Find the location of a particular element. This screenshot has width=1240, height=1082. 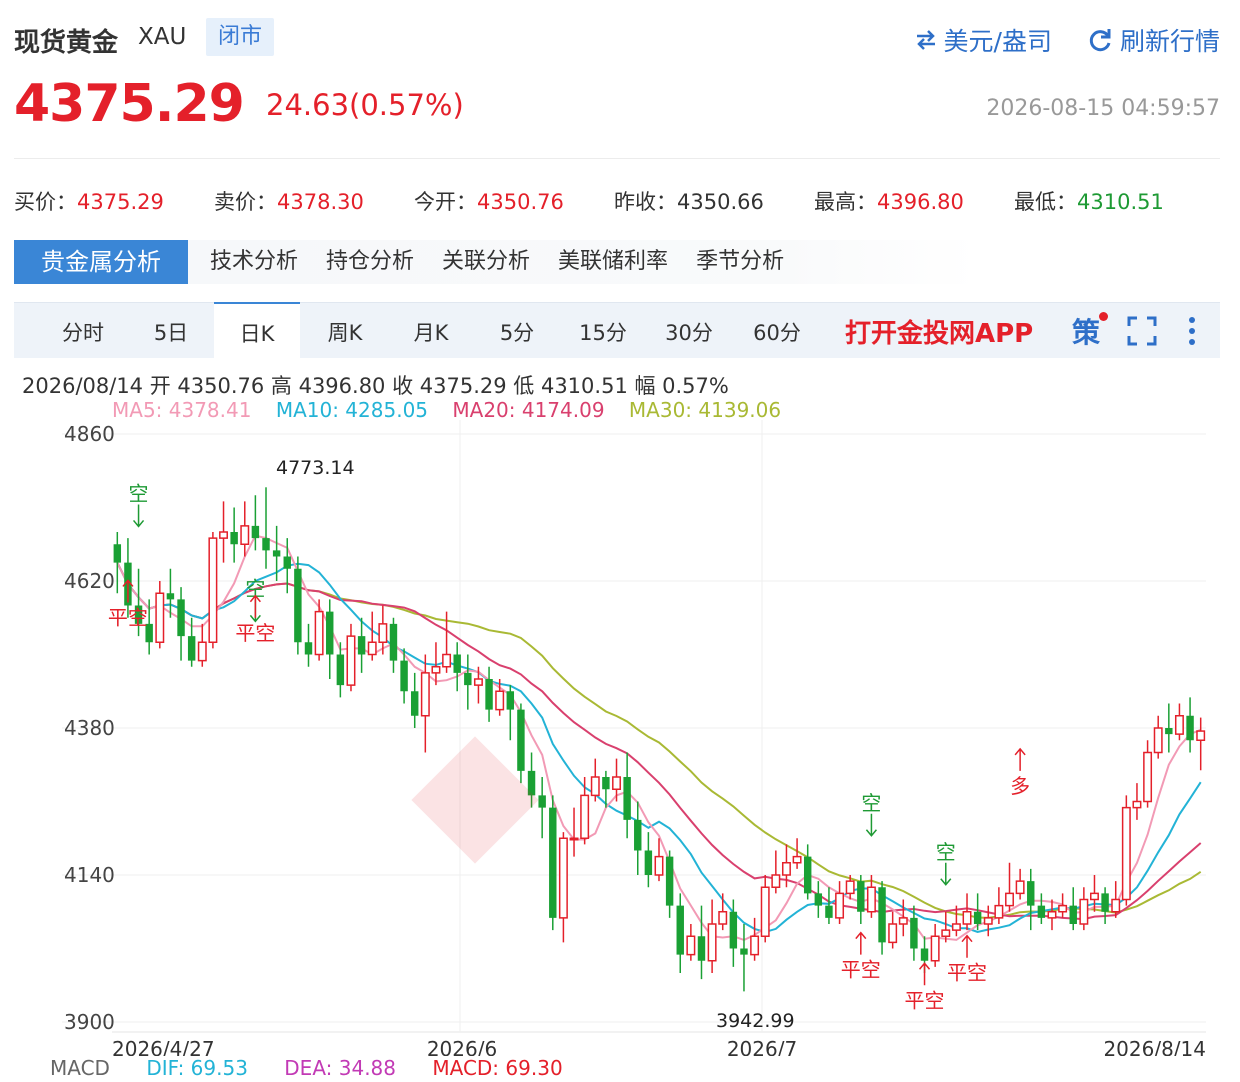

refresh-label: 刷新行情 is located at coordinates (1169, 41).